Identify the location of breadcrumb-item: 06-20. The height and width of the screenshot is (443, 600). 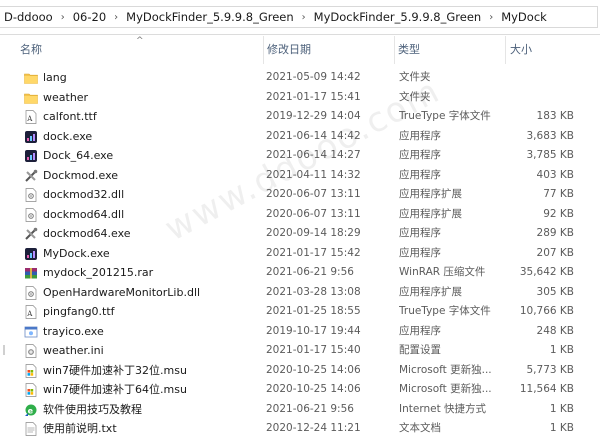
(89, 17).